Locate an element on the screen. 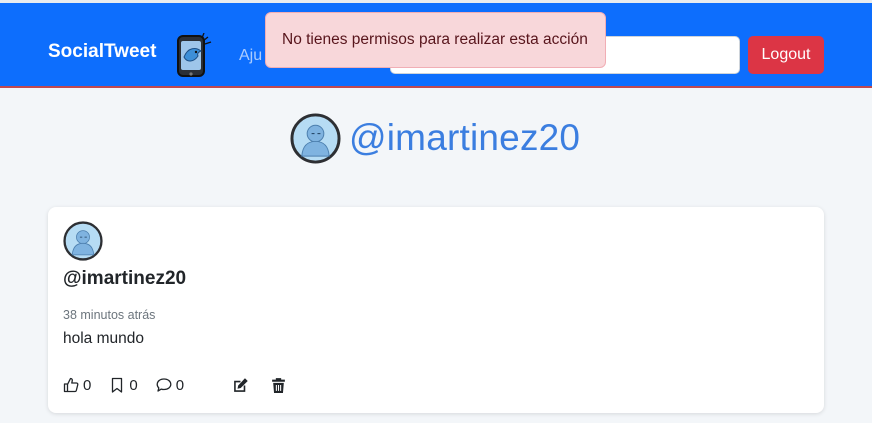 The width and height of the screenshot is (872, 423). post-timestamp: 38 minutos atrás is located at coordinates (109, 315).